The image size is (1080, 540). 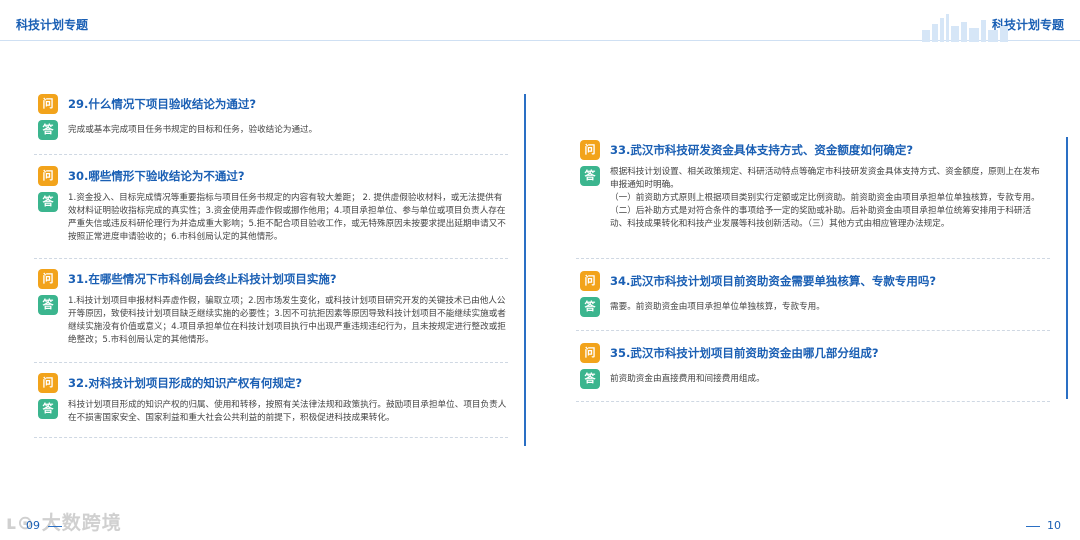 What do you see at coordinates (687, 379) in the screenshot?
I see `answer-text: 前资助资金由直接费用和间接费用组成。` at bounding box center [687, 379].